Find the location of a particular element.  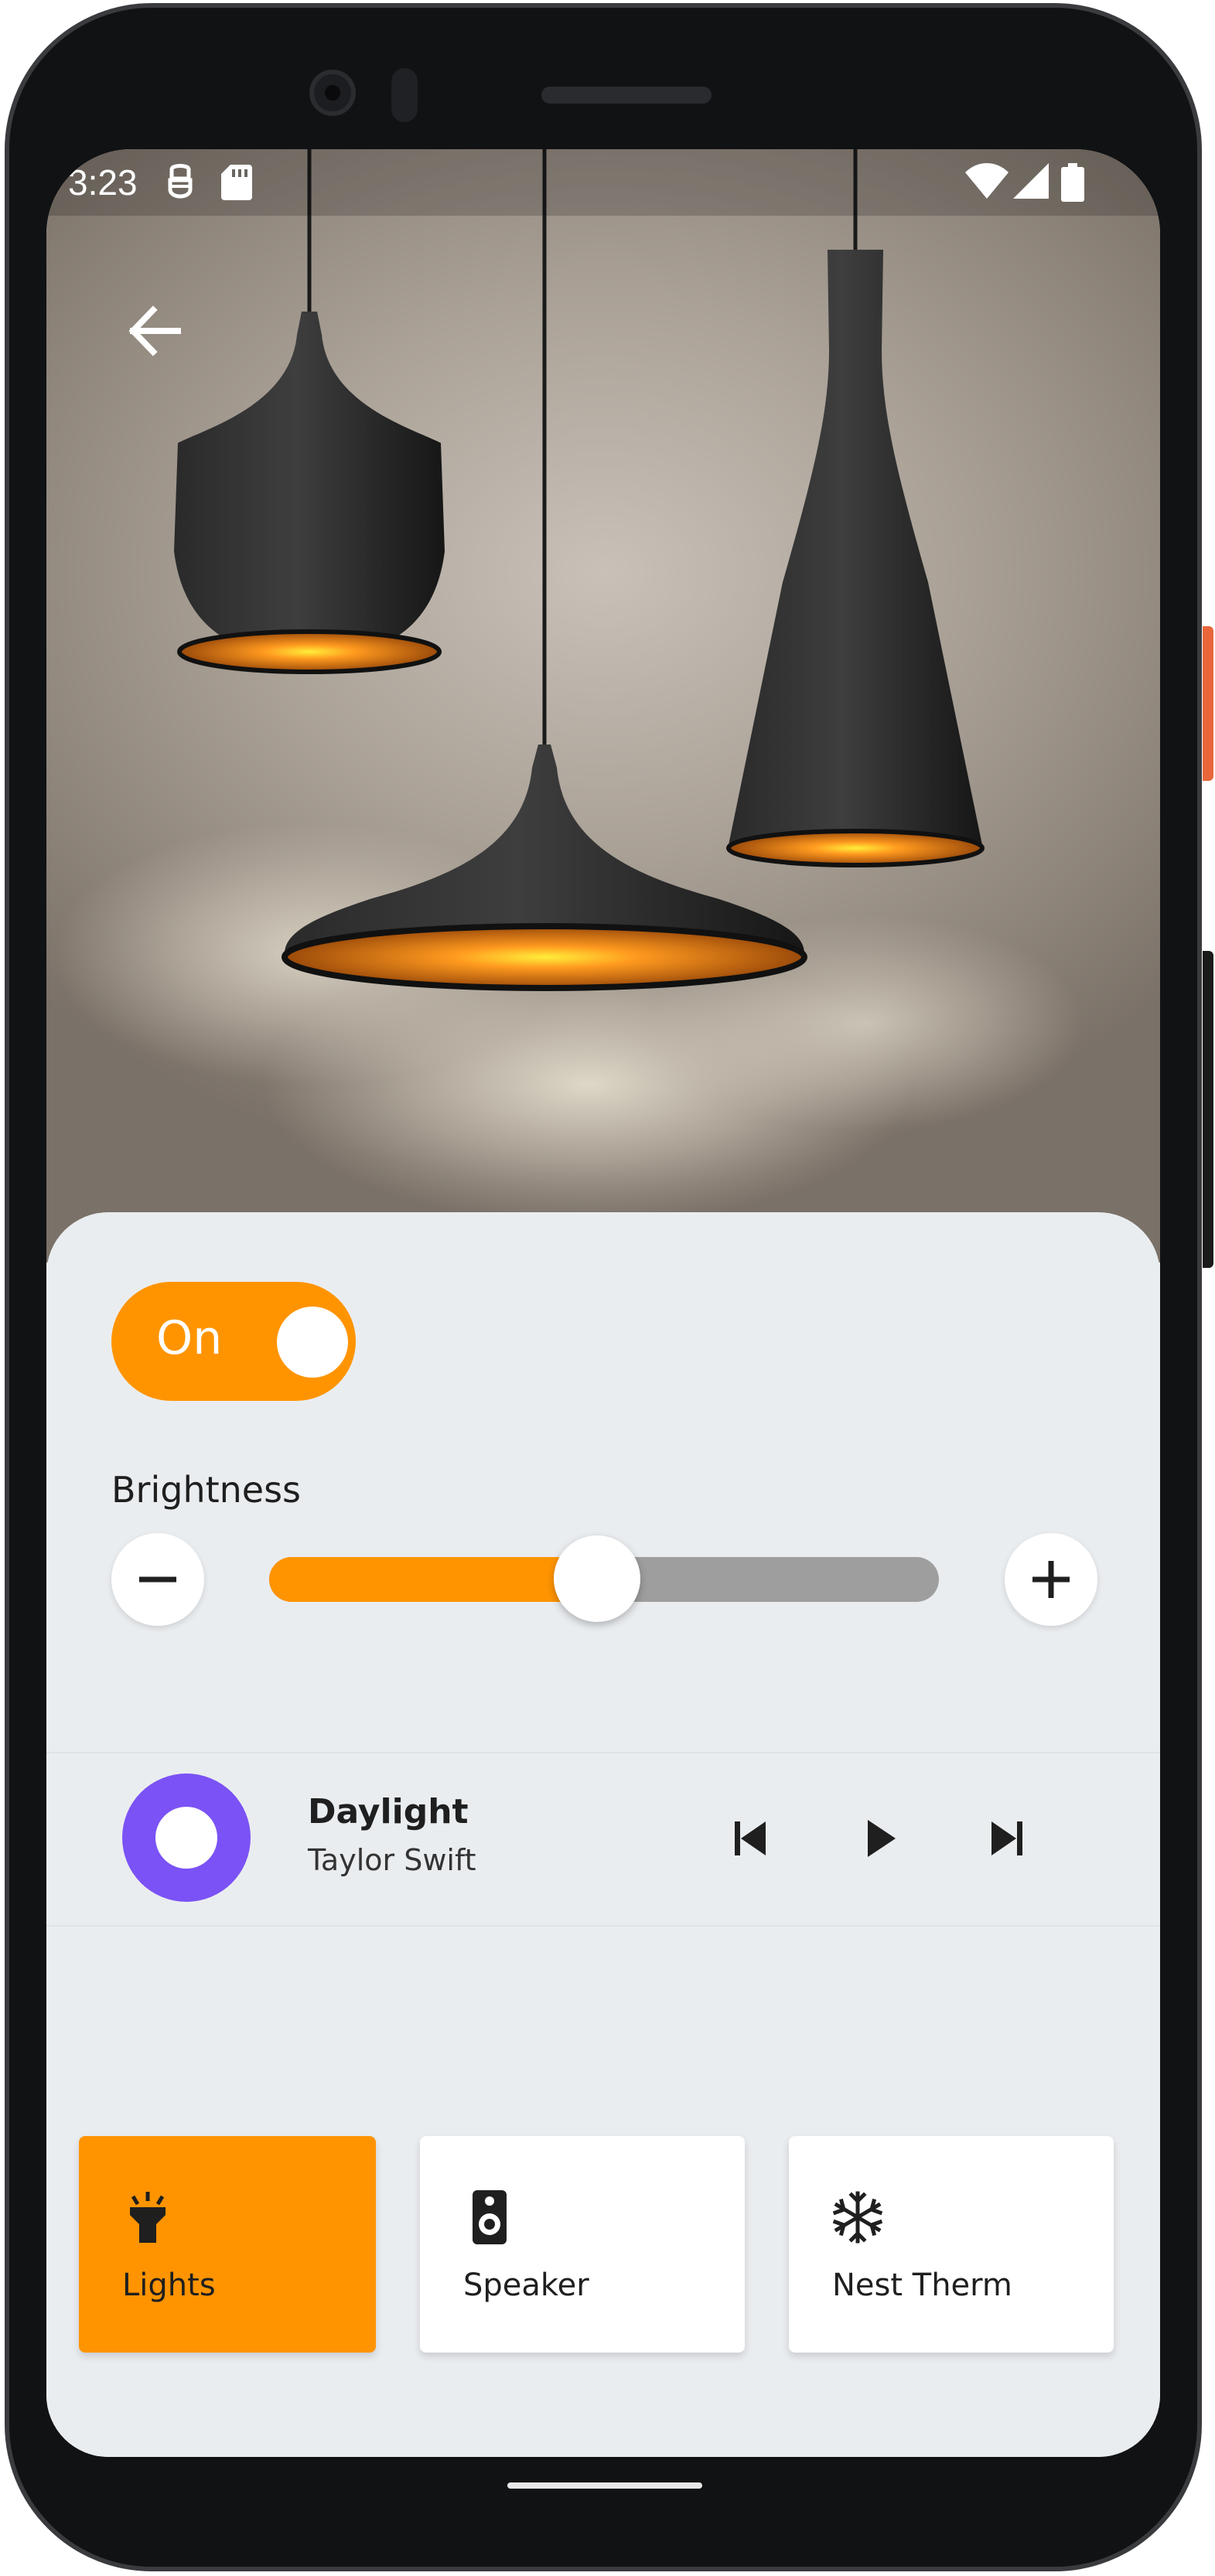

signal-icon is located at coordinates (1031, 181).